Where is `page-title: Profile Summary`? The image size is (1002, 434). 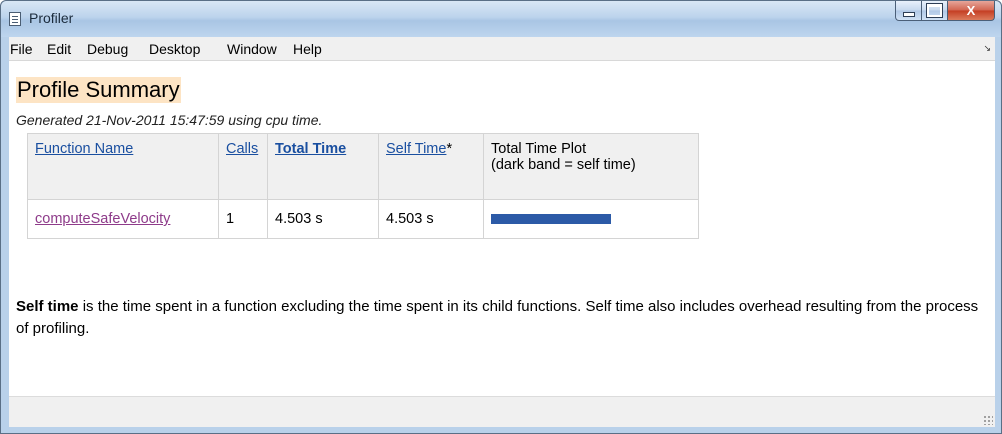 page-title: Profile Summary is located at coordinates (98, 90).